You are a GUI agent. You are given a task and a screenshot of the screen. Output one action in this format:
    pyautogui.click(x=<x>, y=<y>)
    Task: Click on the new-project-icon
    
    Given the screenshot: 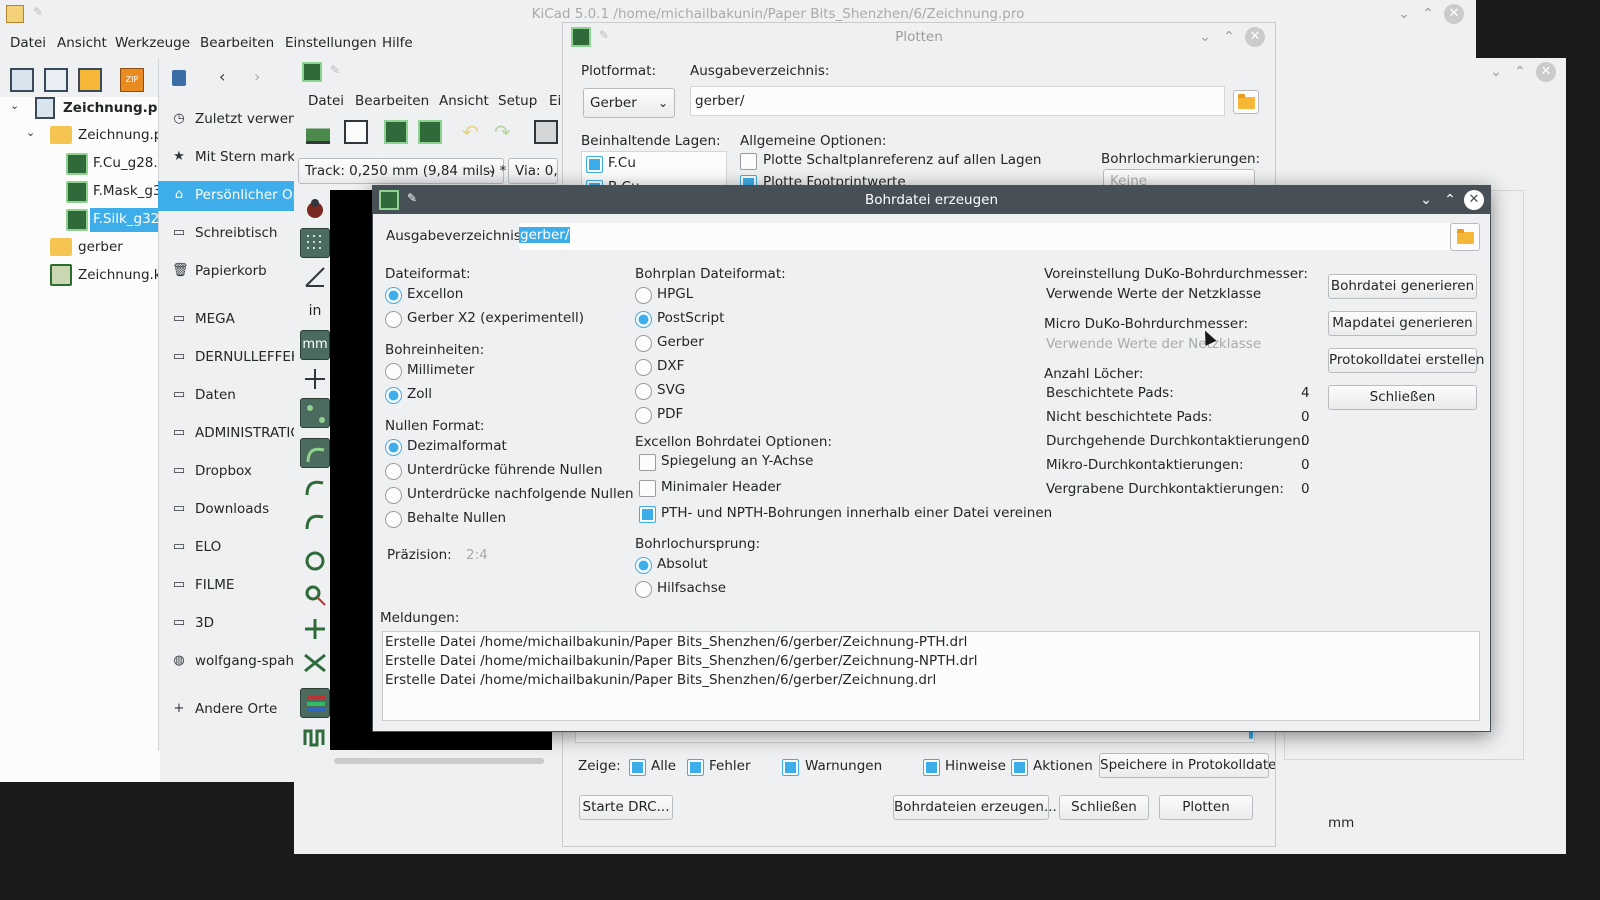 What is the action you would take?
    pyautogui.click(x=22, y=80)
    